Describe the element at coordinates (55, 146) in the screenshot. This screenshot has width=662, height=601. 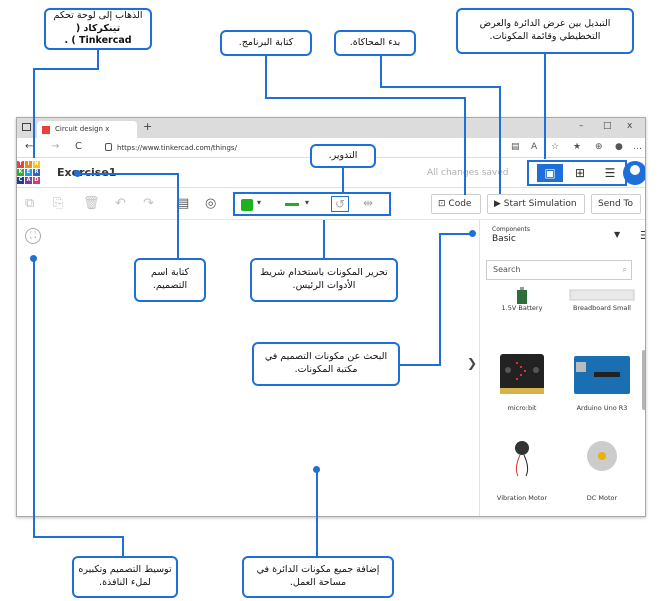
I see `forward-button: →` at that location.